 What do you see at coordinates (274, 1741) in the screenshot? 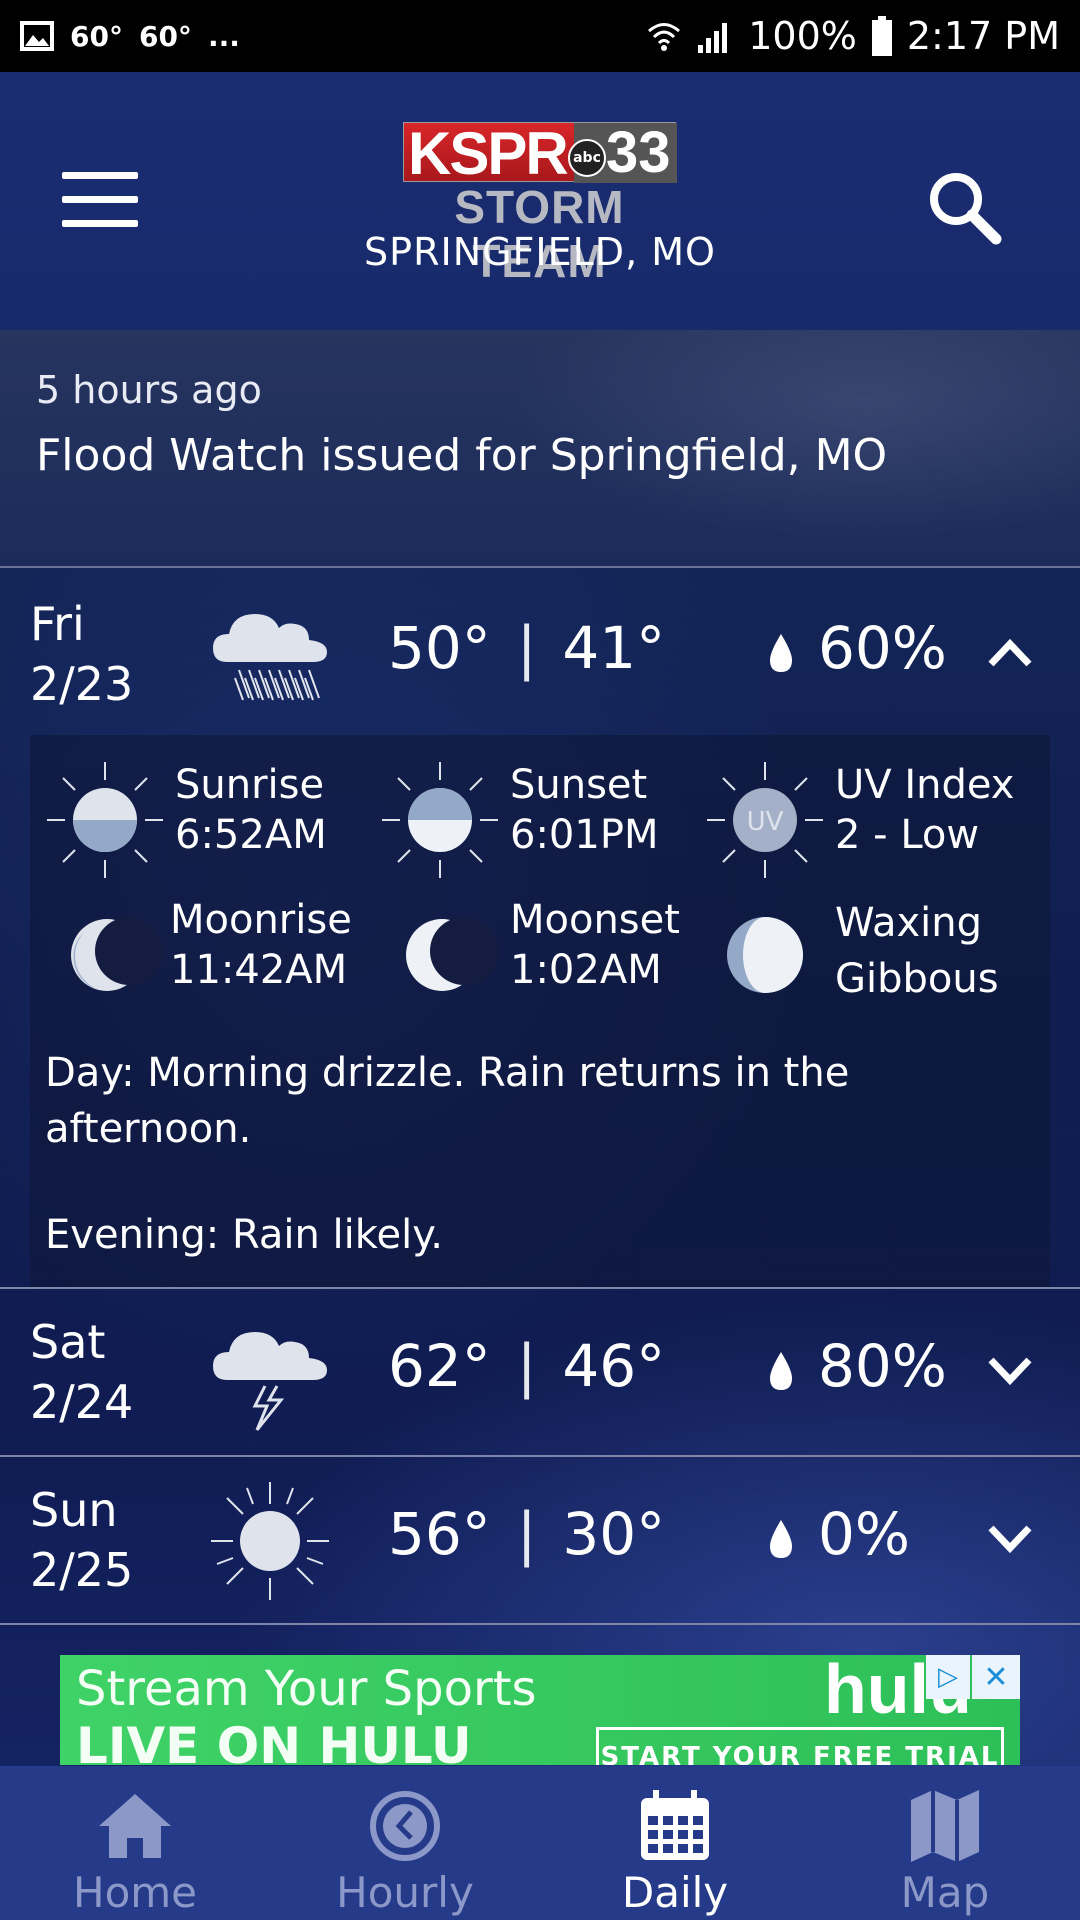
I see `ad-line-2: LIVE ON HULU` at bounding box center [274, 1741].